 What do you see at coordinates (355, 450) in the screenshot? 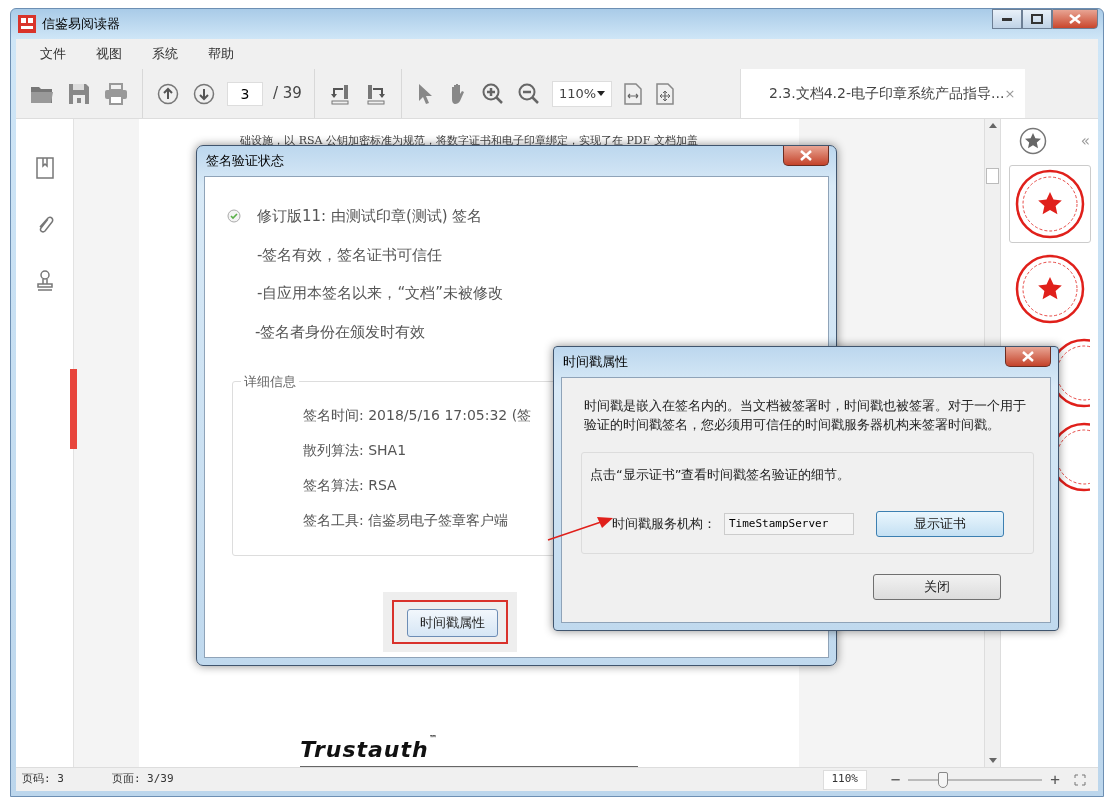
I see `detail-line: 散列算法: SHA1` at bounding box center [355, 450].